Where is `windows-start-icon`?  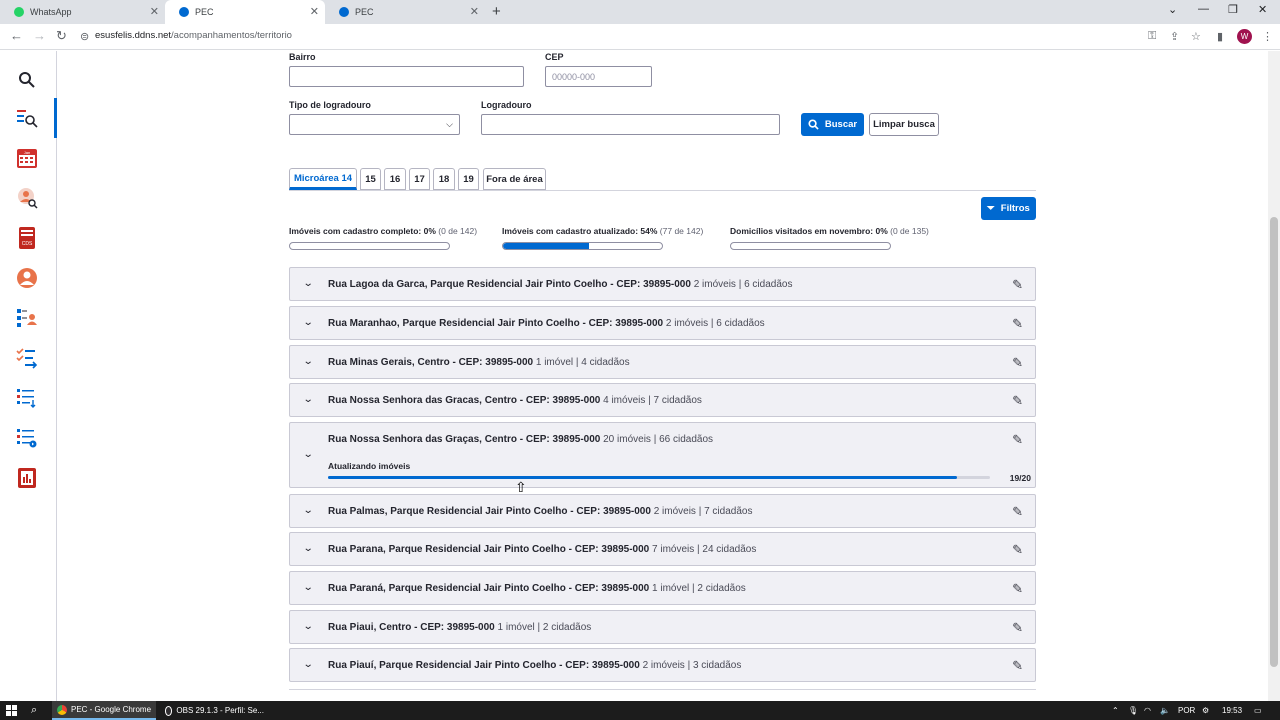
windows-start-icon is located at coordinates (11, 710).